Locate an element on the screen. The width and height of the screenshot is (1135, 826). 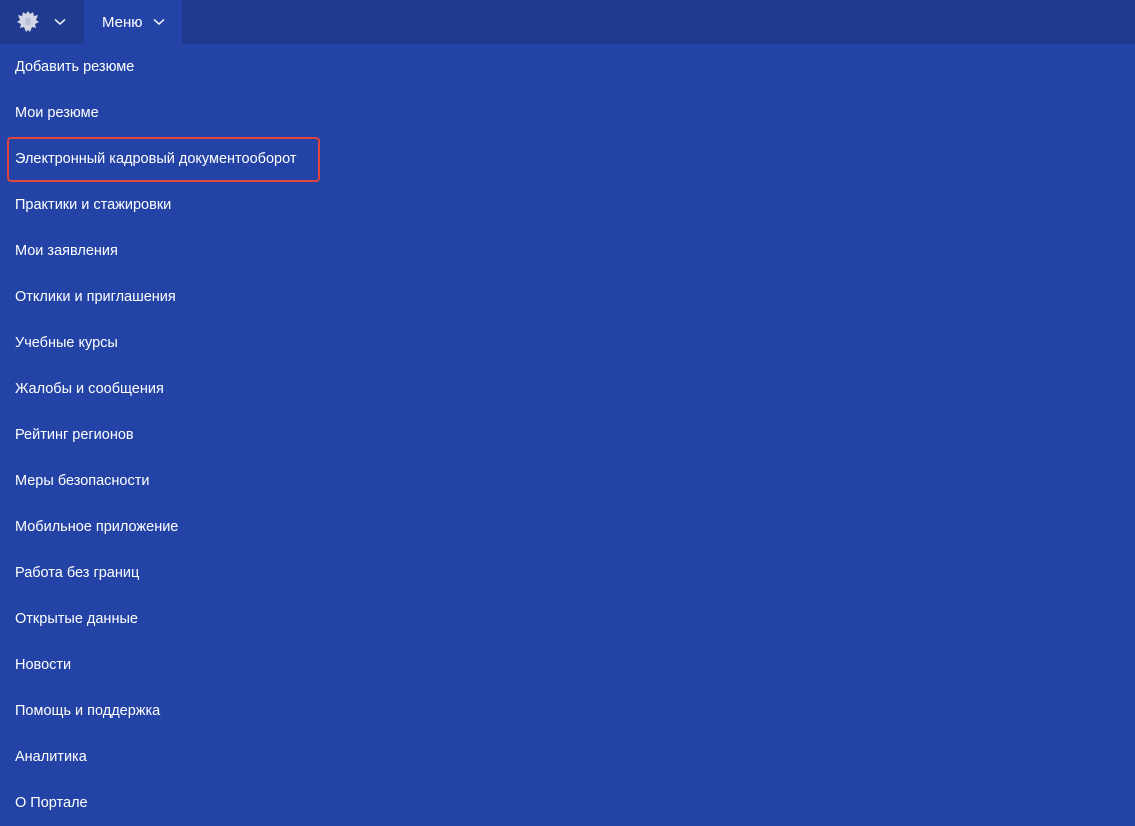
menu-item-analytics: Аналитика is located at coordinates (567, 757).